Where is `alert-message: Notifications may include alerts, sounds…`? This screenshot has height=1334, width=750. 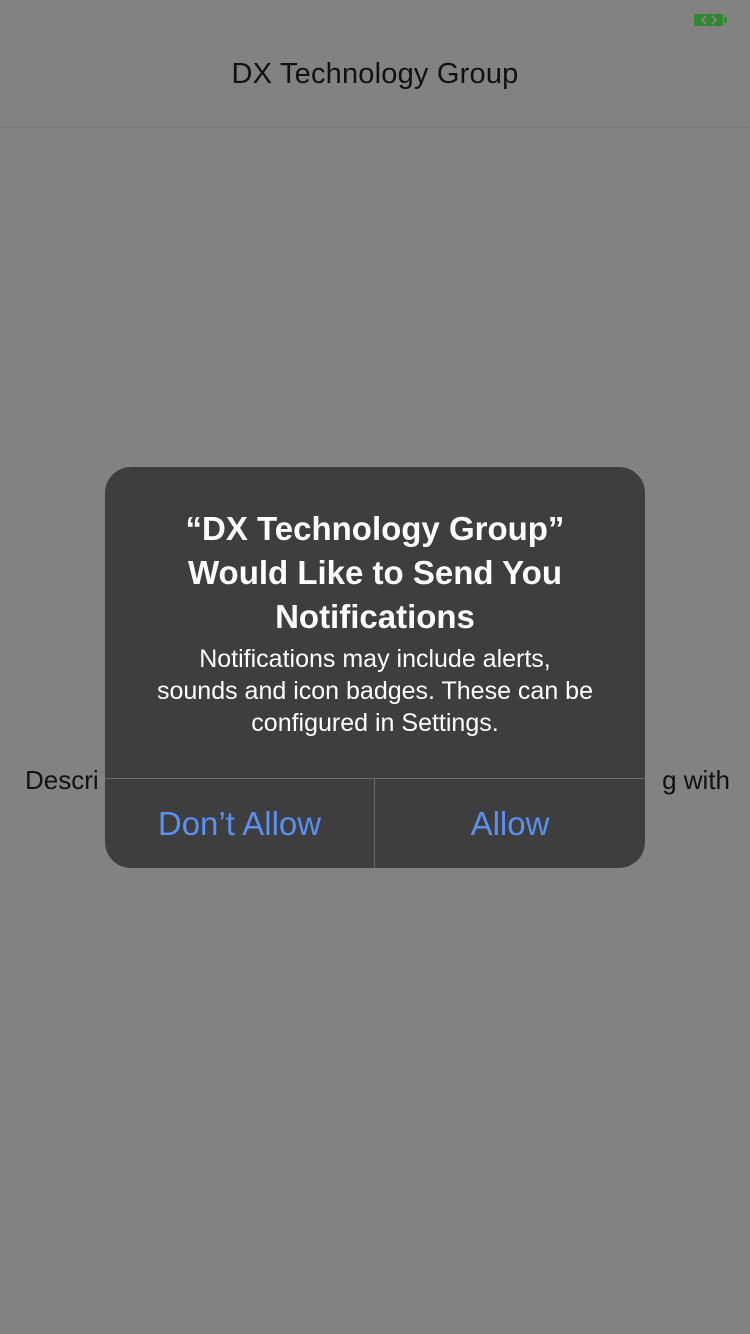
alert-message: Notifications may include alerts, sounds… is located at coordinates (375, 691).